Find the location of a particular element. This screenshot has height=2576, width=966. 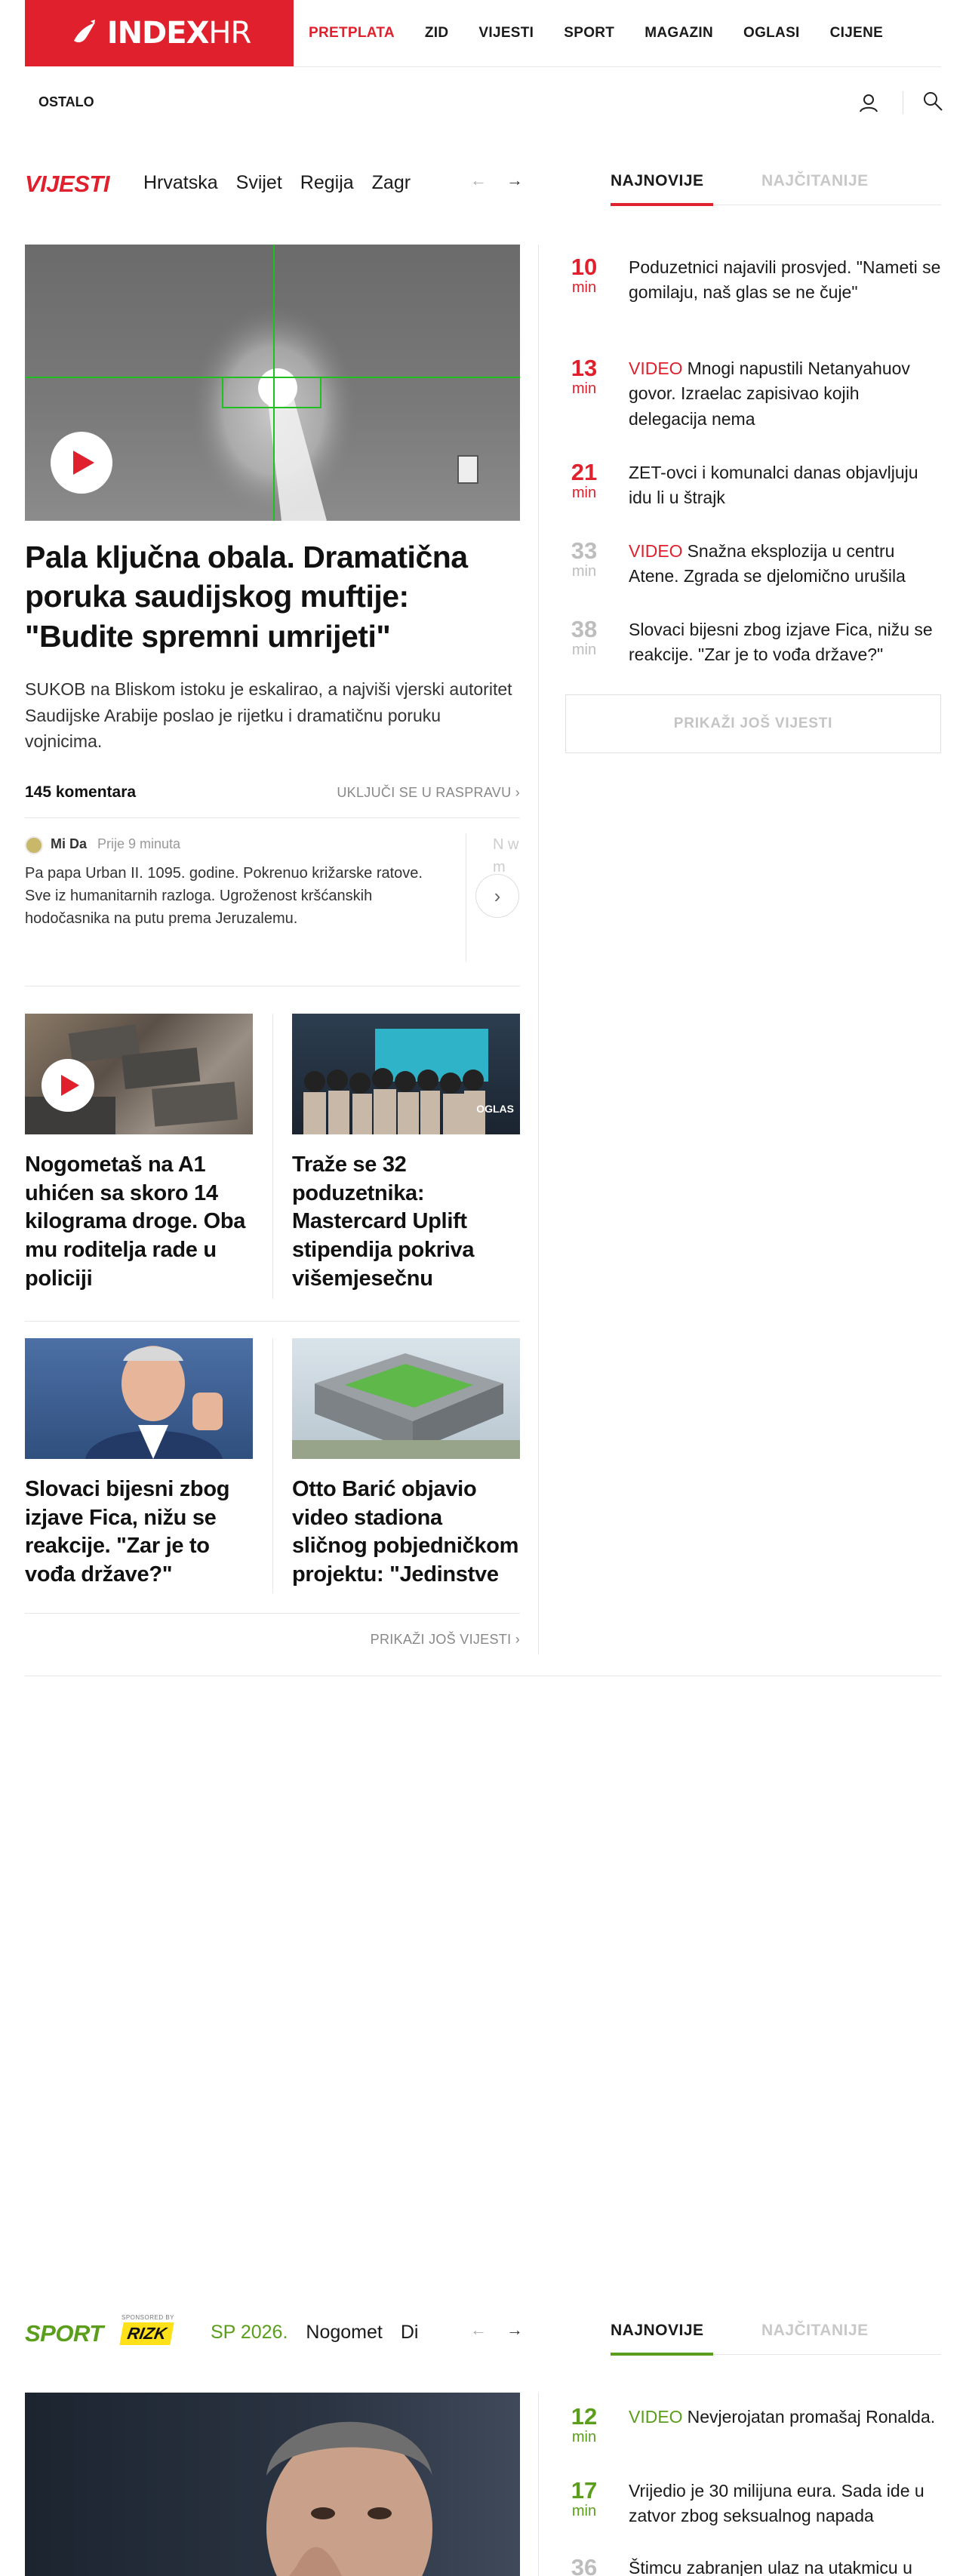

nav-zid: ZID is located at coordinates (437, 33).